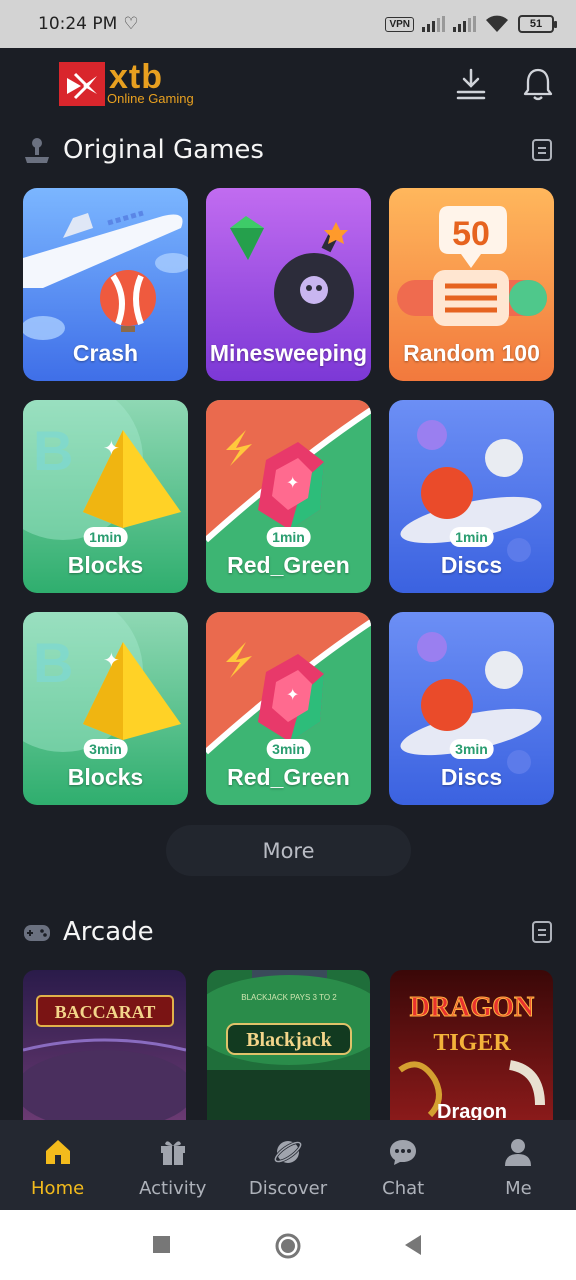 Image resolution: width=576 pixels, height=1280 pixels. Describe the element at coordinates (58, 1188) in the screenshot. I see `nav-label: Home` at that location.